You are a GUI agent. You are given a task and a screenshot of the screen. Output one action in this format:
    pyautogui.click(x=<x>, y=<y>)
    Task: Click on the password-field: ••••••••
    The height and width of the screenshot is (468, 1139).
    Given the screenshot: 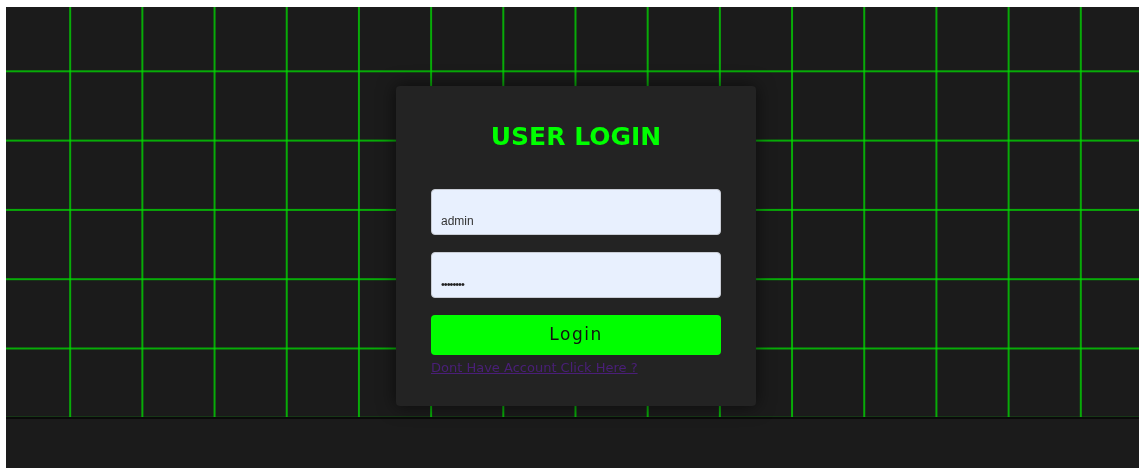 What is the action you would take?
    pyautogui.click(x=576, y=275)
    